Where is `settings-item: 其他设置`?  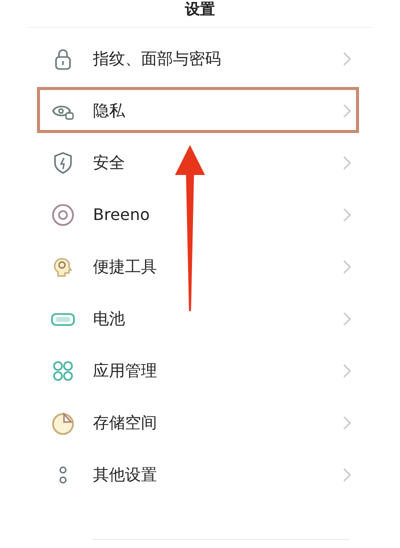 settings-item: 其他设置 is located at coordinates (217, 475).